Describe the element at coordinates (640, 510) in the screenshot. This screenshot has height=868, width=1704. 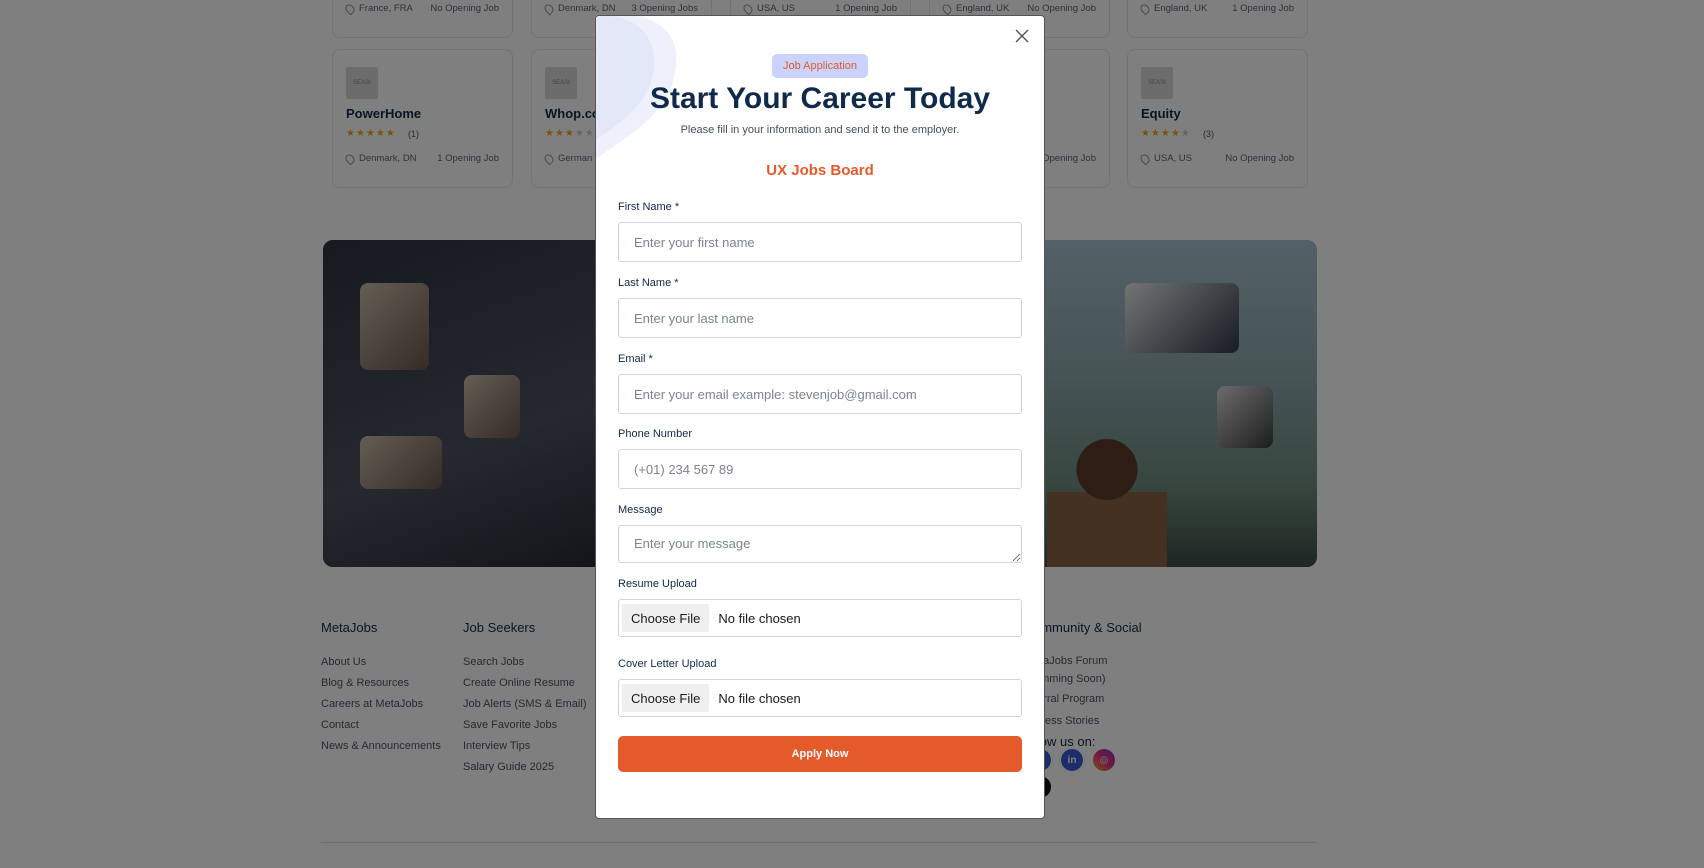
I see `message-label: Message` at that location.